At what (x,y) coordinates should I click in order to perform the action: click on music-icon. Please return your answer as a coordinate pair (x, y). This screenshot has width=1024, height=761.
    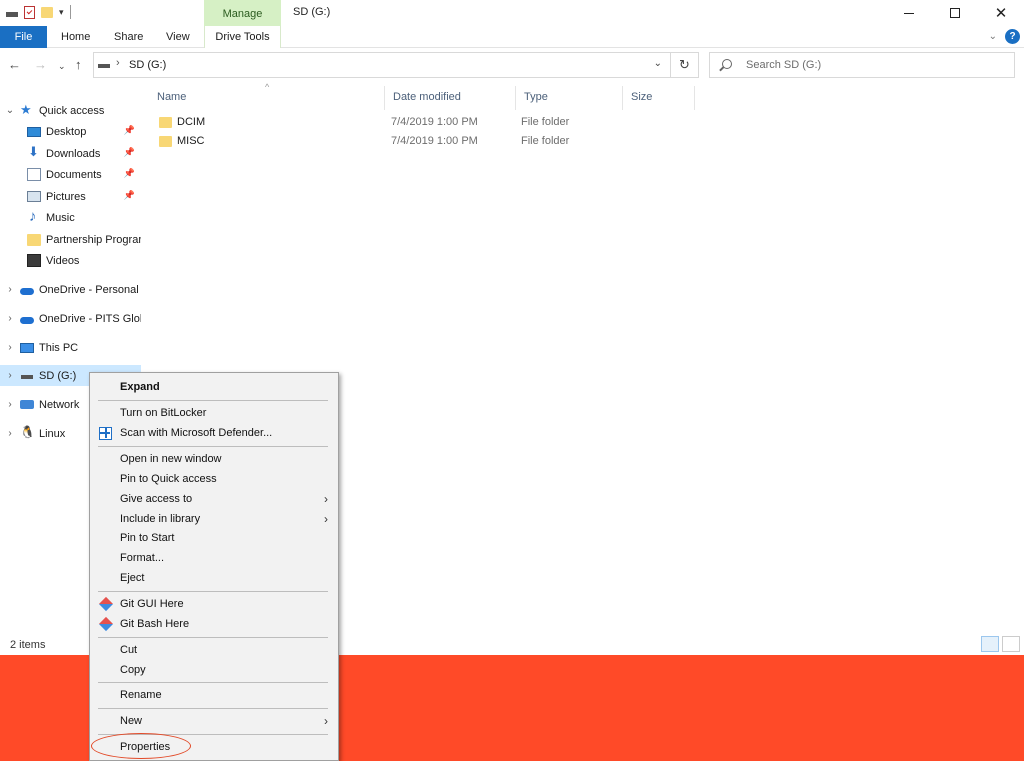
    Looking at the image, I should click on (34, 216).